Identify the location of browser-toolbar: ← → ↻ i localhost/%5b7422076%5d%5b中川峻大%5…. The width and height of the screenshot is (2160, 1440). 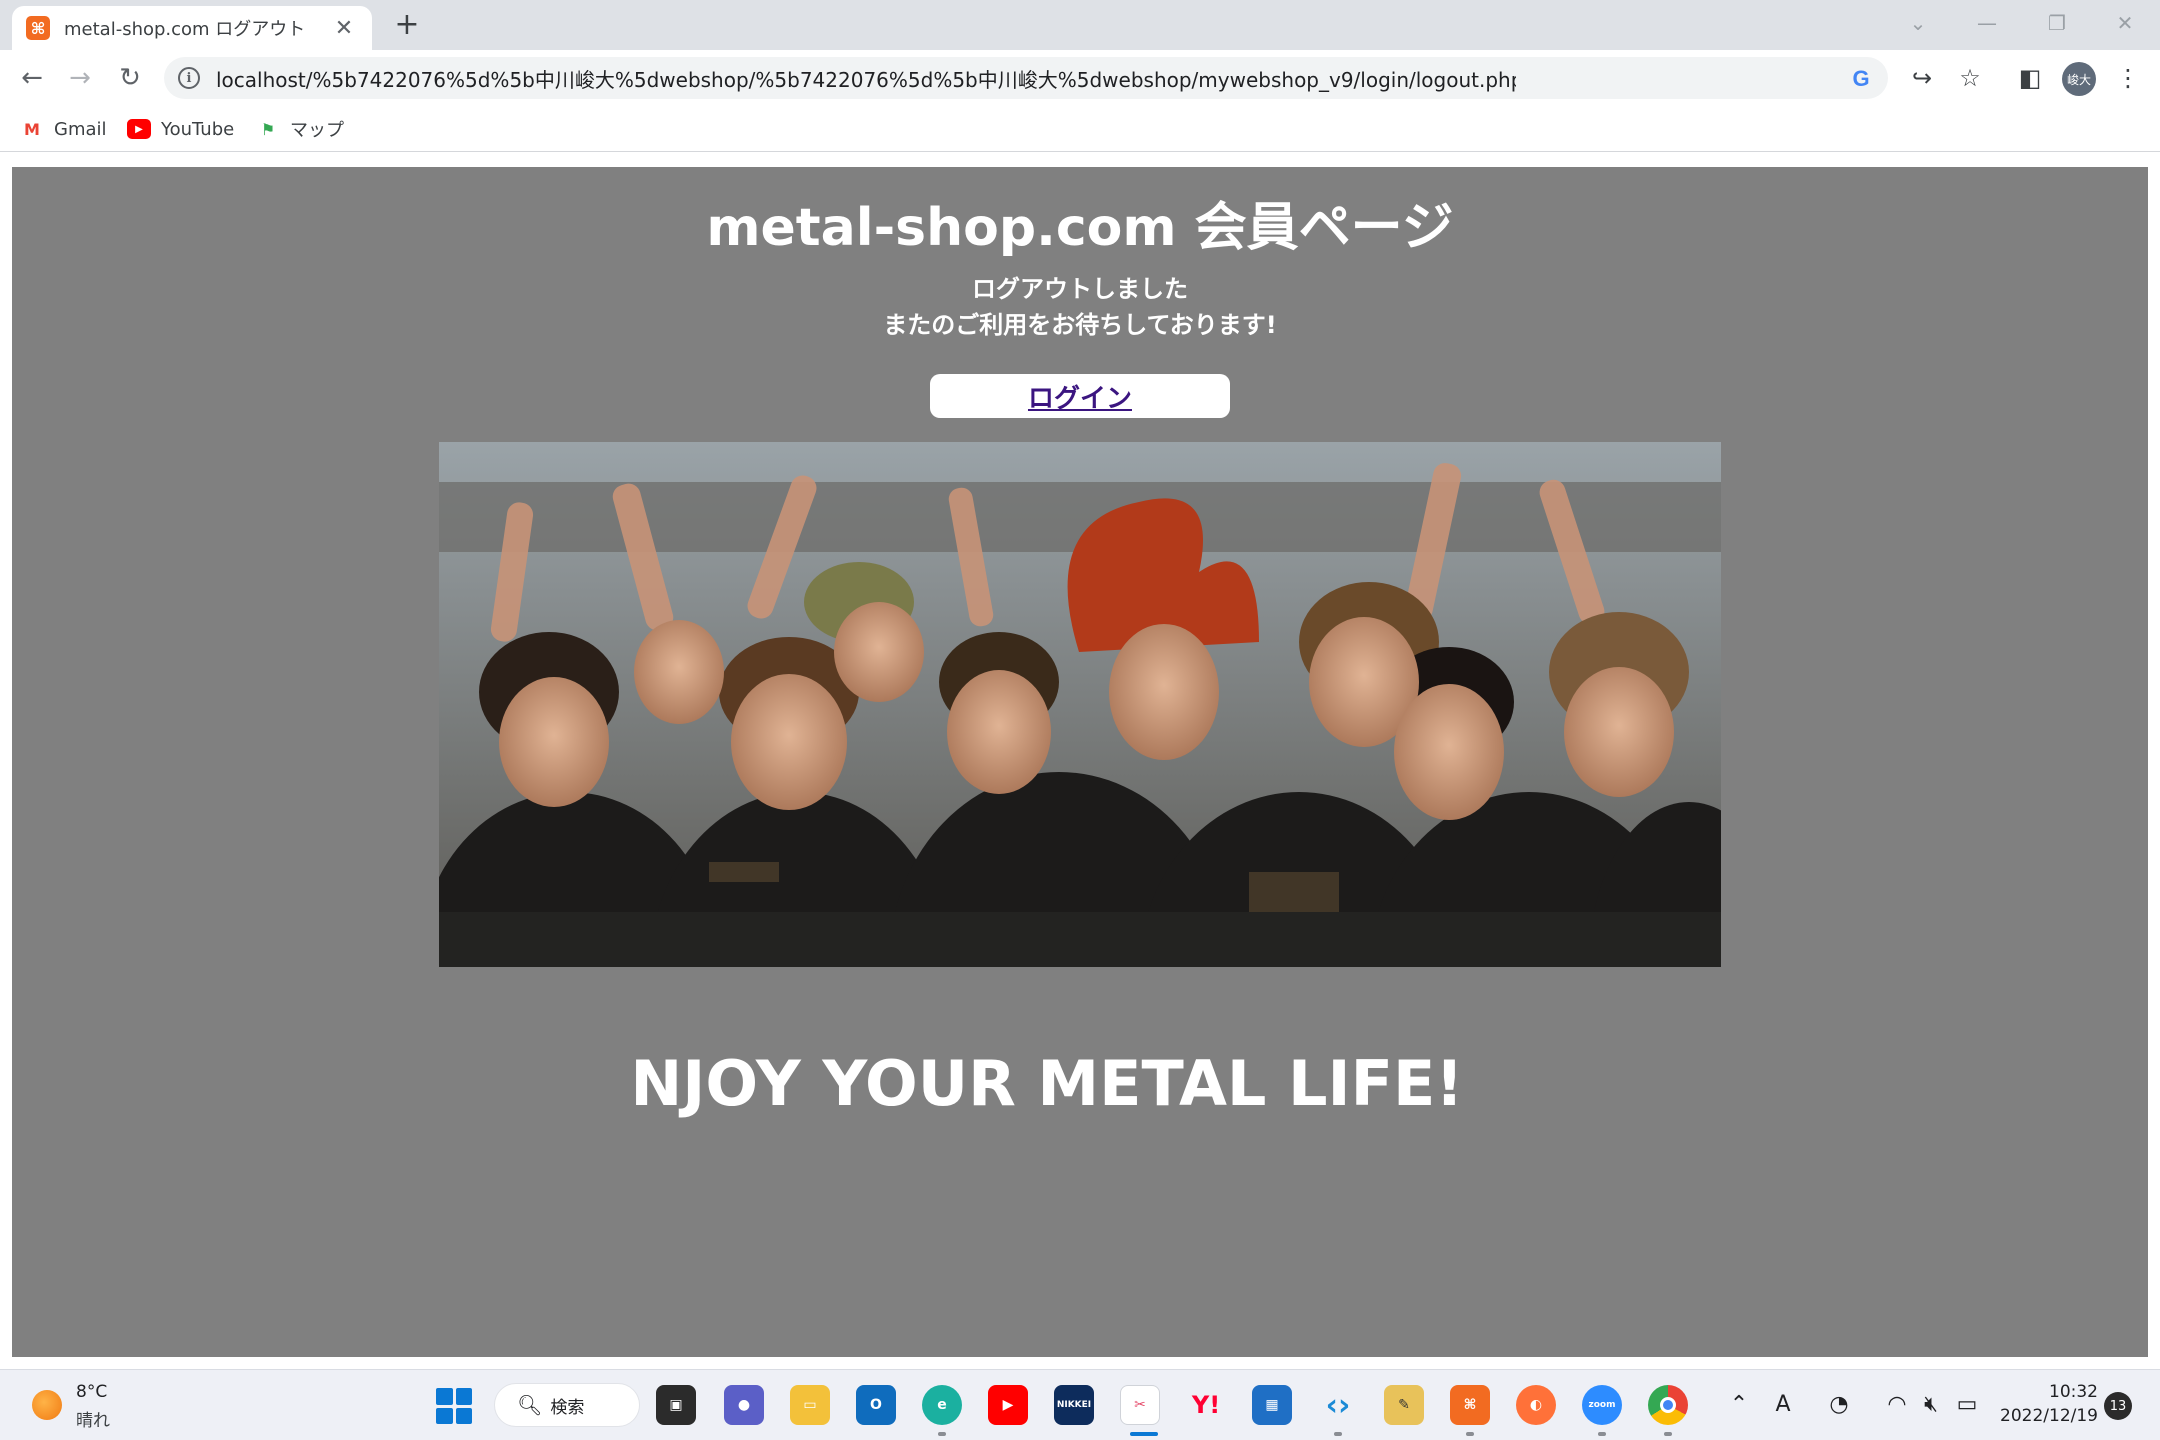
(1080, 78).